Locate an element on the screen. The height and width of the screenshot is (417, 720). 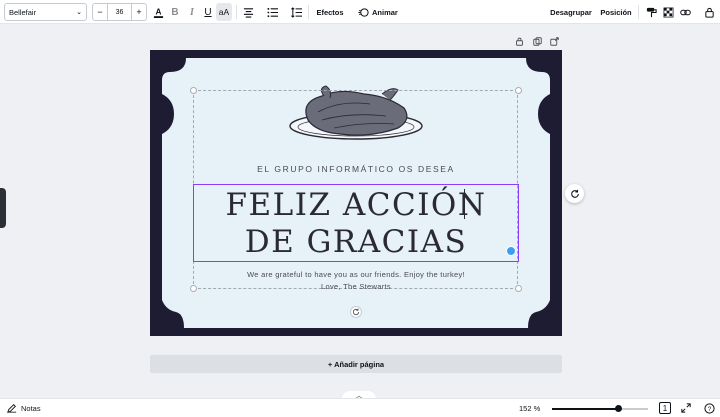
title-text-box: FELIZ ACCIÓN DE GRACIAS is located at coordinates (356, 223).